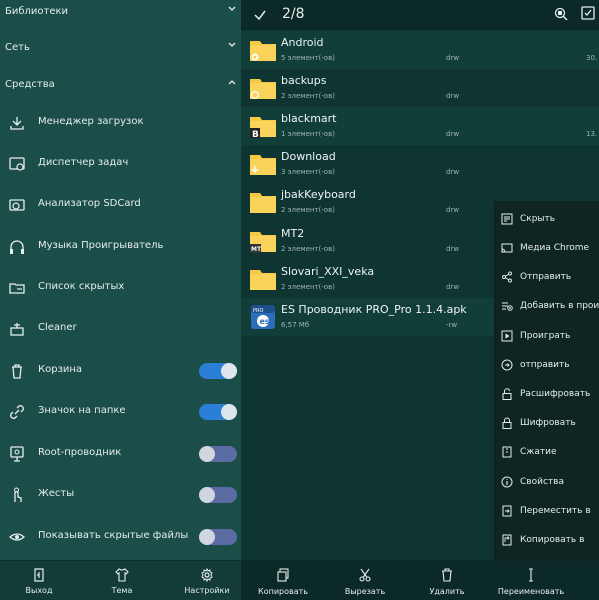  What do you see at coordinates (120, 11) in the screenshot?
I see `section-libraries: Библиотеки` at bounding box center [120, 11].